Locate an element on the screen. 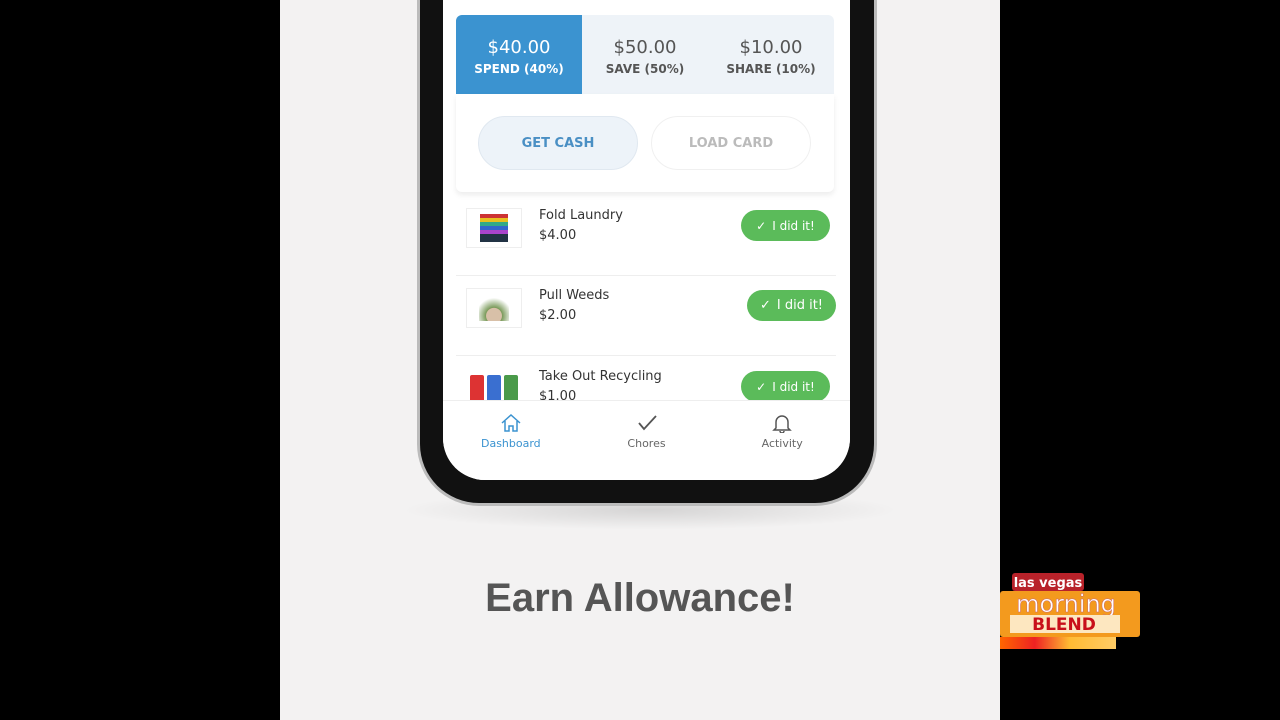 Image resolution: width=1280 pixels, height=720 pixels. svg-text: BLEND is located at coordinates (1064, 625).